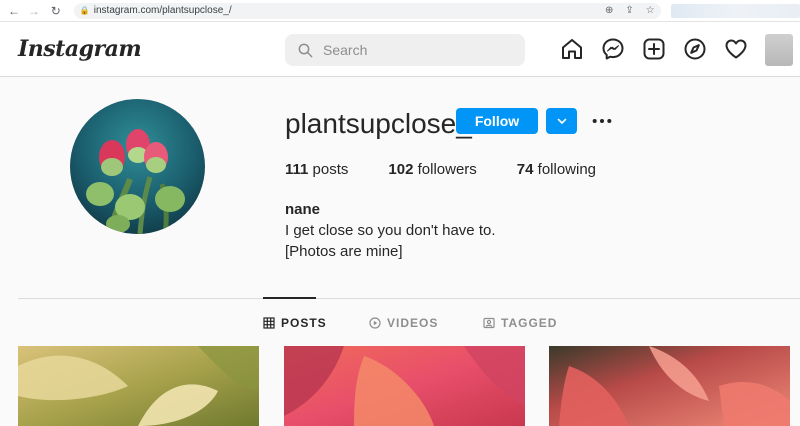 Image resolution: width=800 pixels, height=426 pixels. What do you see at coordinates (572, 49) in the screenshot?
I see `home-icon` at bounding box center [572, 49].